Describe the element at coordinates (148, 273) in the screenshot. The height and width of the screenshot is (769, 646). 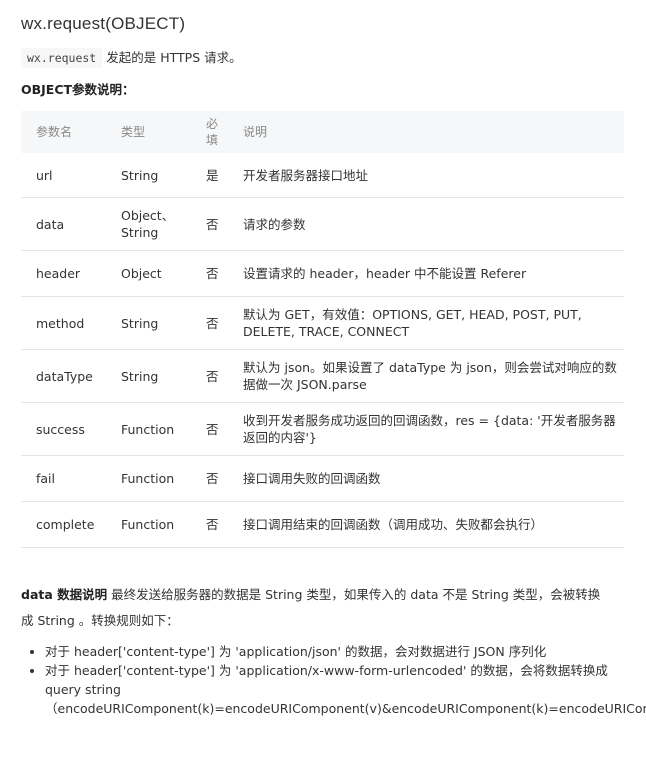
I see `param-type: Object` at that location.